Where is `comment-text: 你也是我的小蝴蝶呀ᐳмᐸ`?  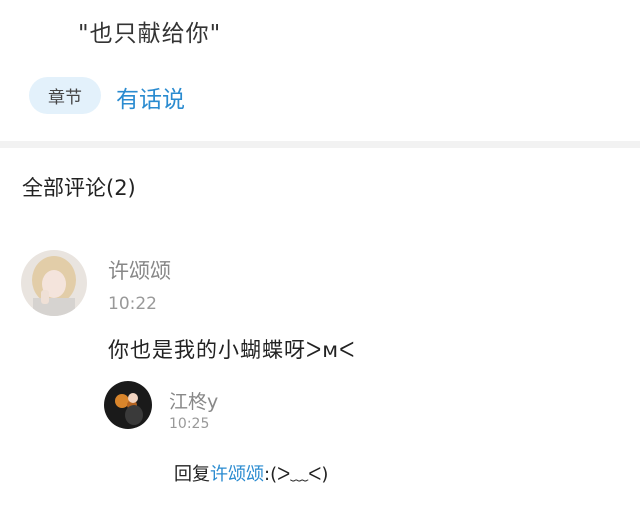 comment-text: 你也是我的小蝴蝶呀ᐳмᐸ is located at coordinates (232, 350).